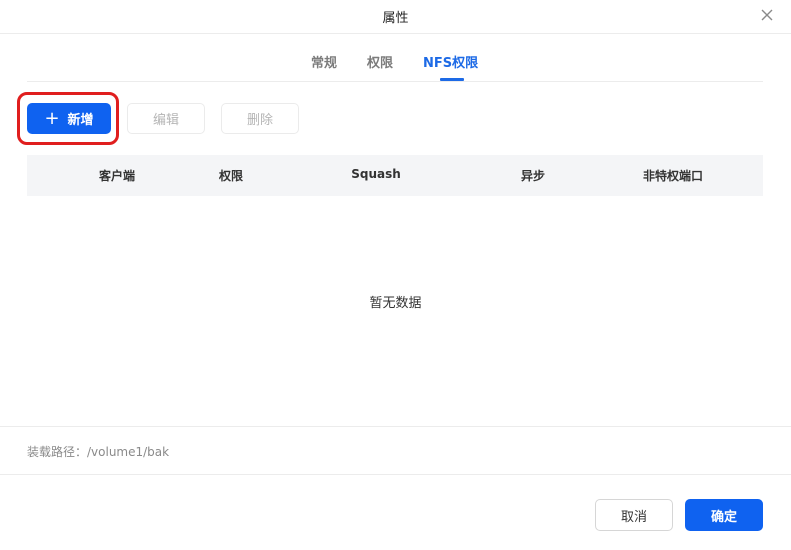  Describe the element at coordinates (260, 118) in the screenshot. I see `delete-button: 删除` at that location.